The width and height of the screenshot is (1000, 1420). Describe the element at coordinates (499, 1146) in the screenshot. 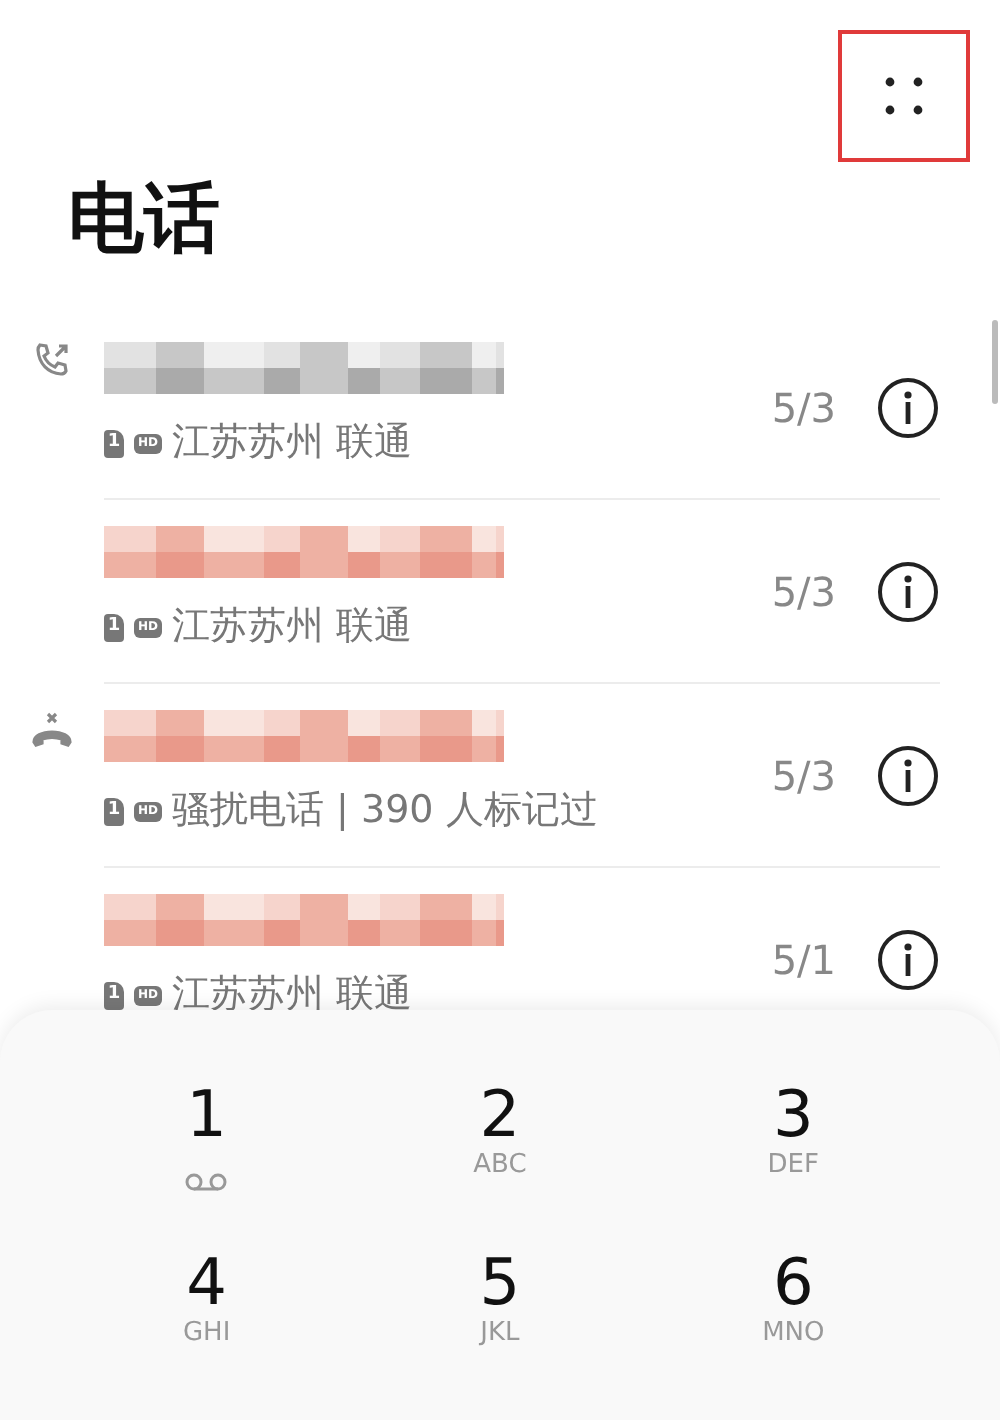

I see `dial-key: 2 ABC` at that location.